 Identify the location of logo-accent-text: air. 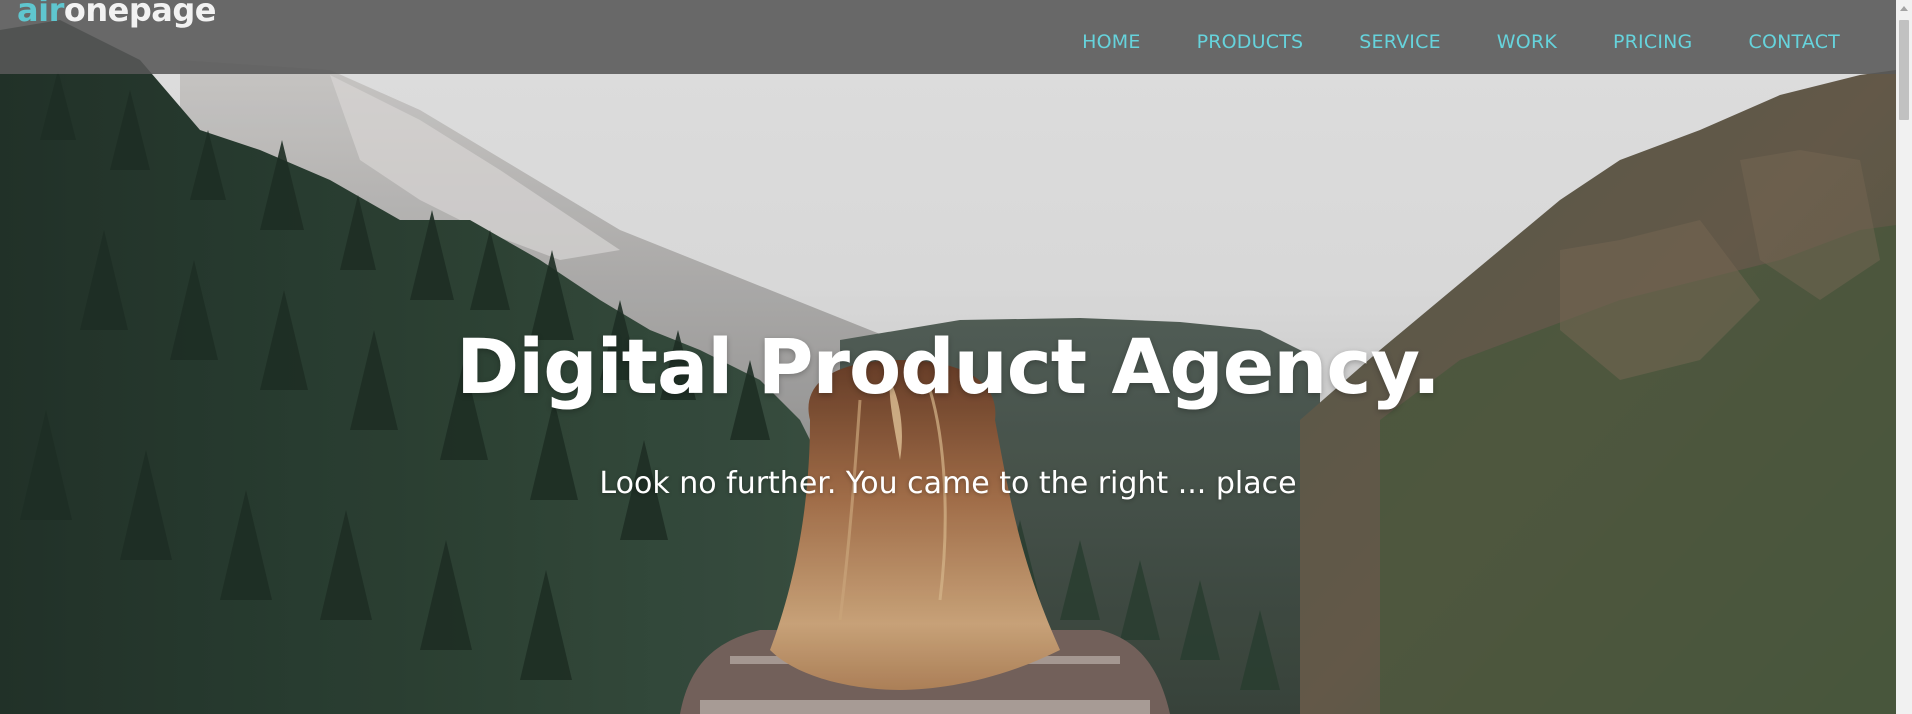
(40, 14).